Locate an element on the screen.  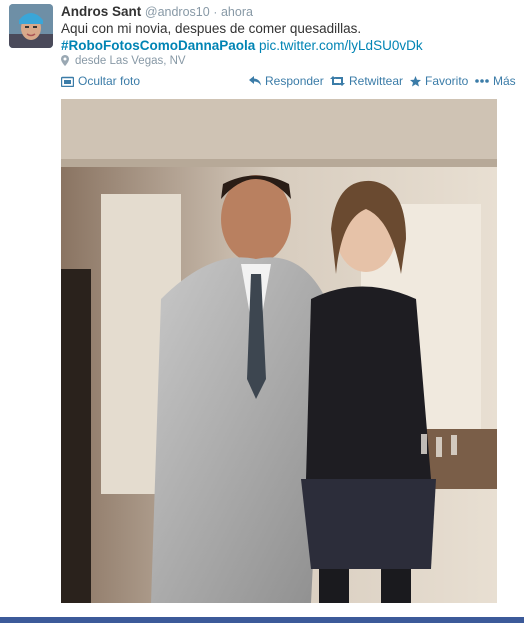
star-icon is located at coordinates (415, 81).